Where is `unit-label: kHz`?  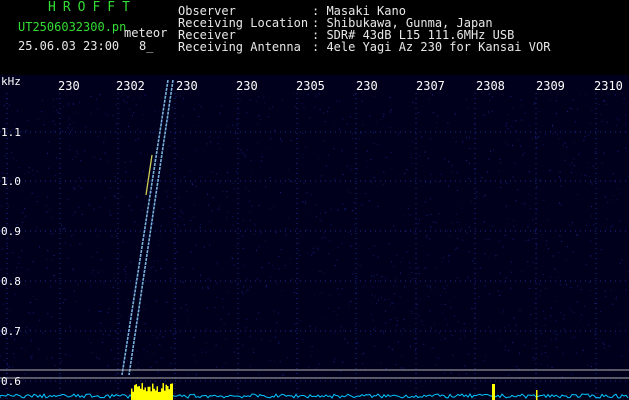
unit-label: kHz is located at coordinates (11, 81).